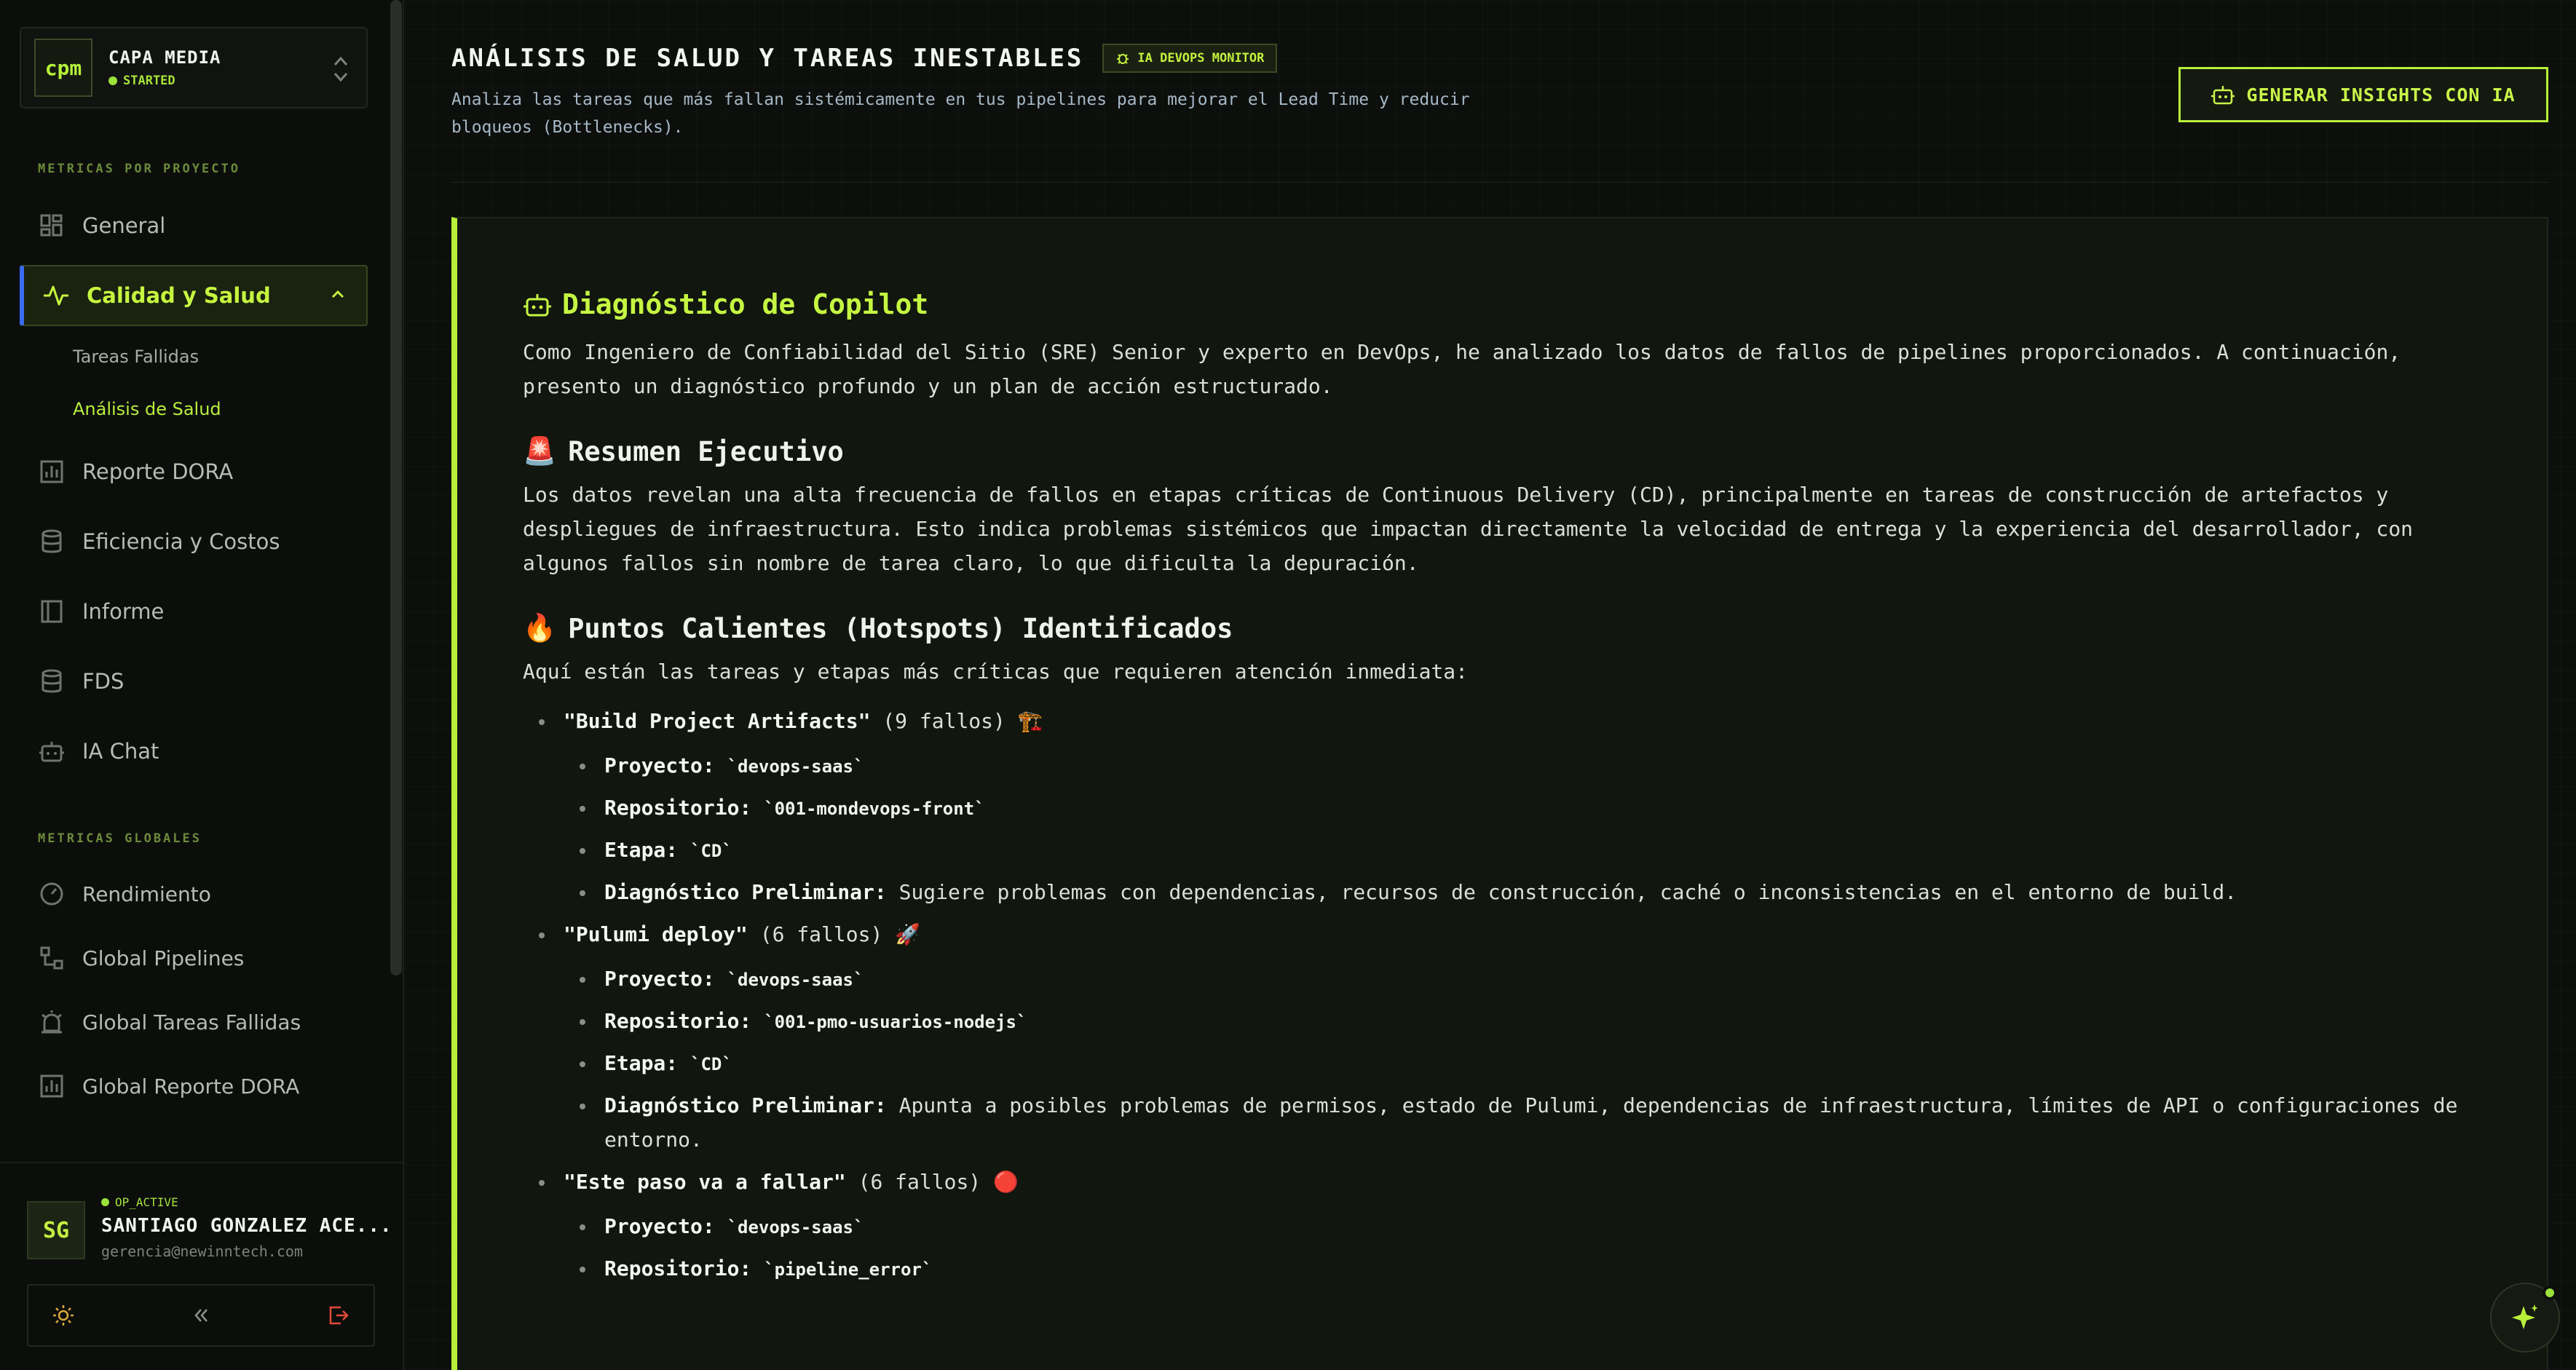 Image resolution: width=2576 pixels, height=1370 pixels. What do you see at coordinates (194, 611) in the screenshot?
I see `sidebar-item-informe: Informe` at bounding box center [194, 611].